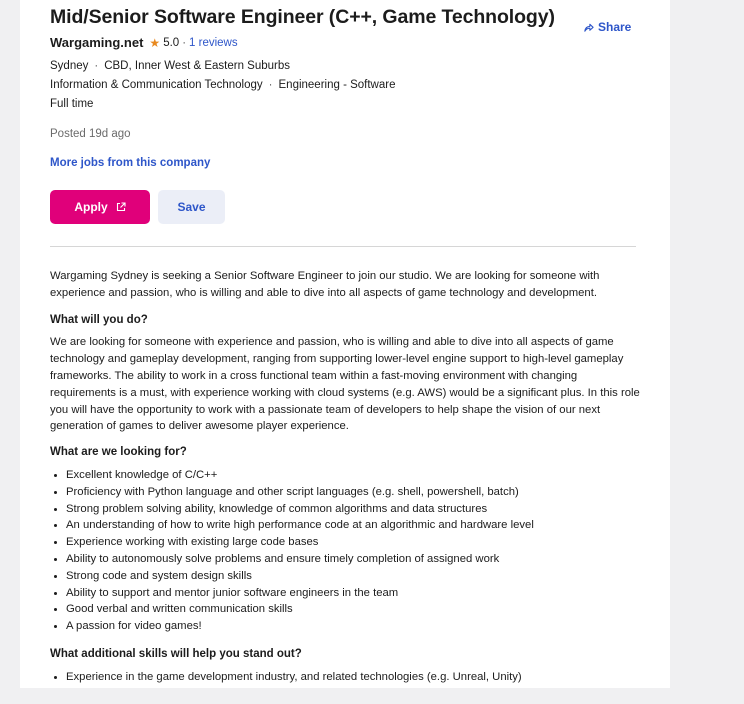  Describe the element at coordinates (155, 42) in the screenshot. I see `star-icon: ★` at that location.